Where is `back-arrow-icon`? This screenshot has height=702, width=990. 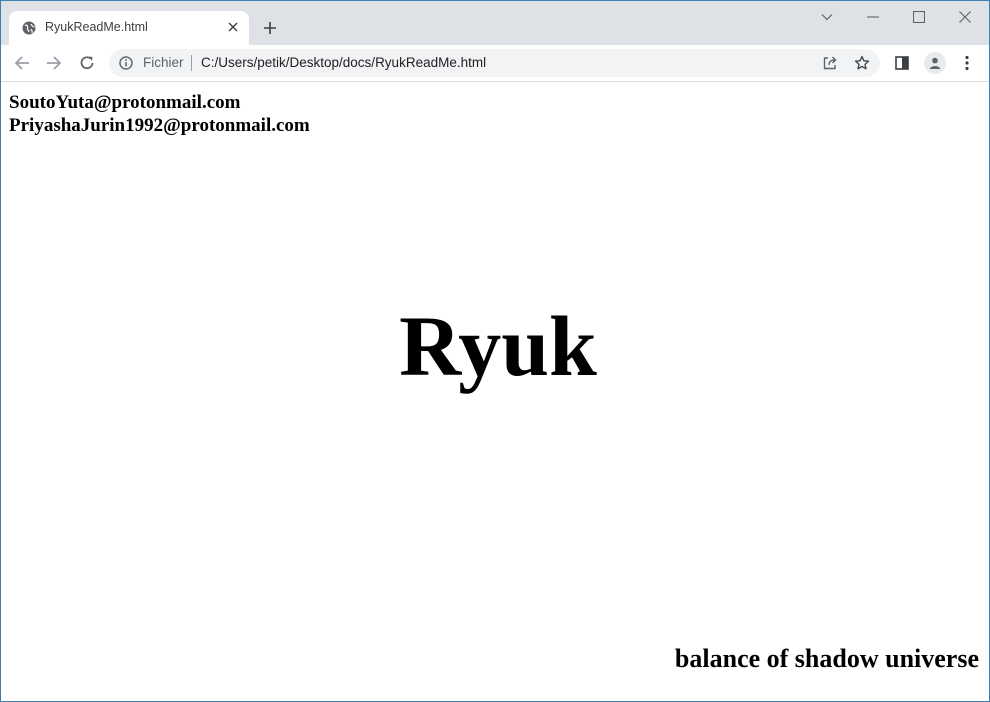 back-arrow-icon is located at coordinates (22, 63).